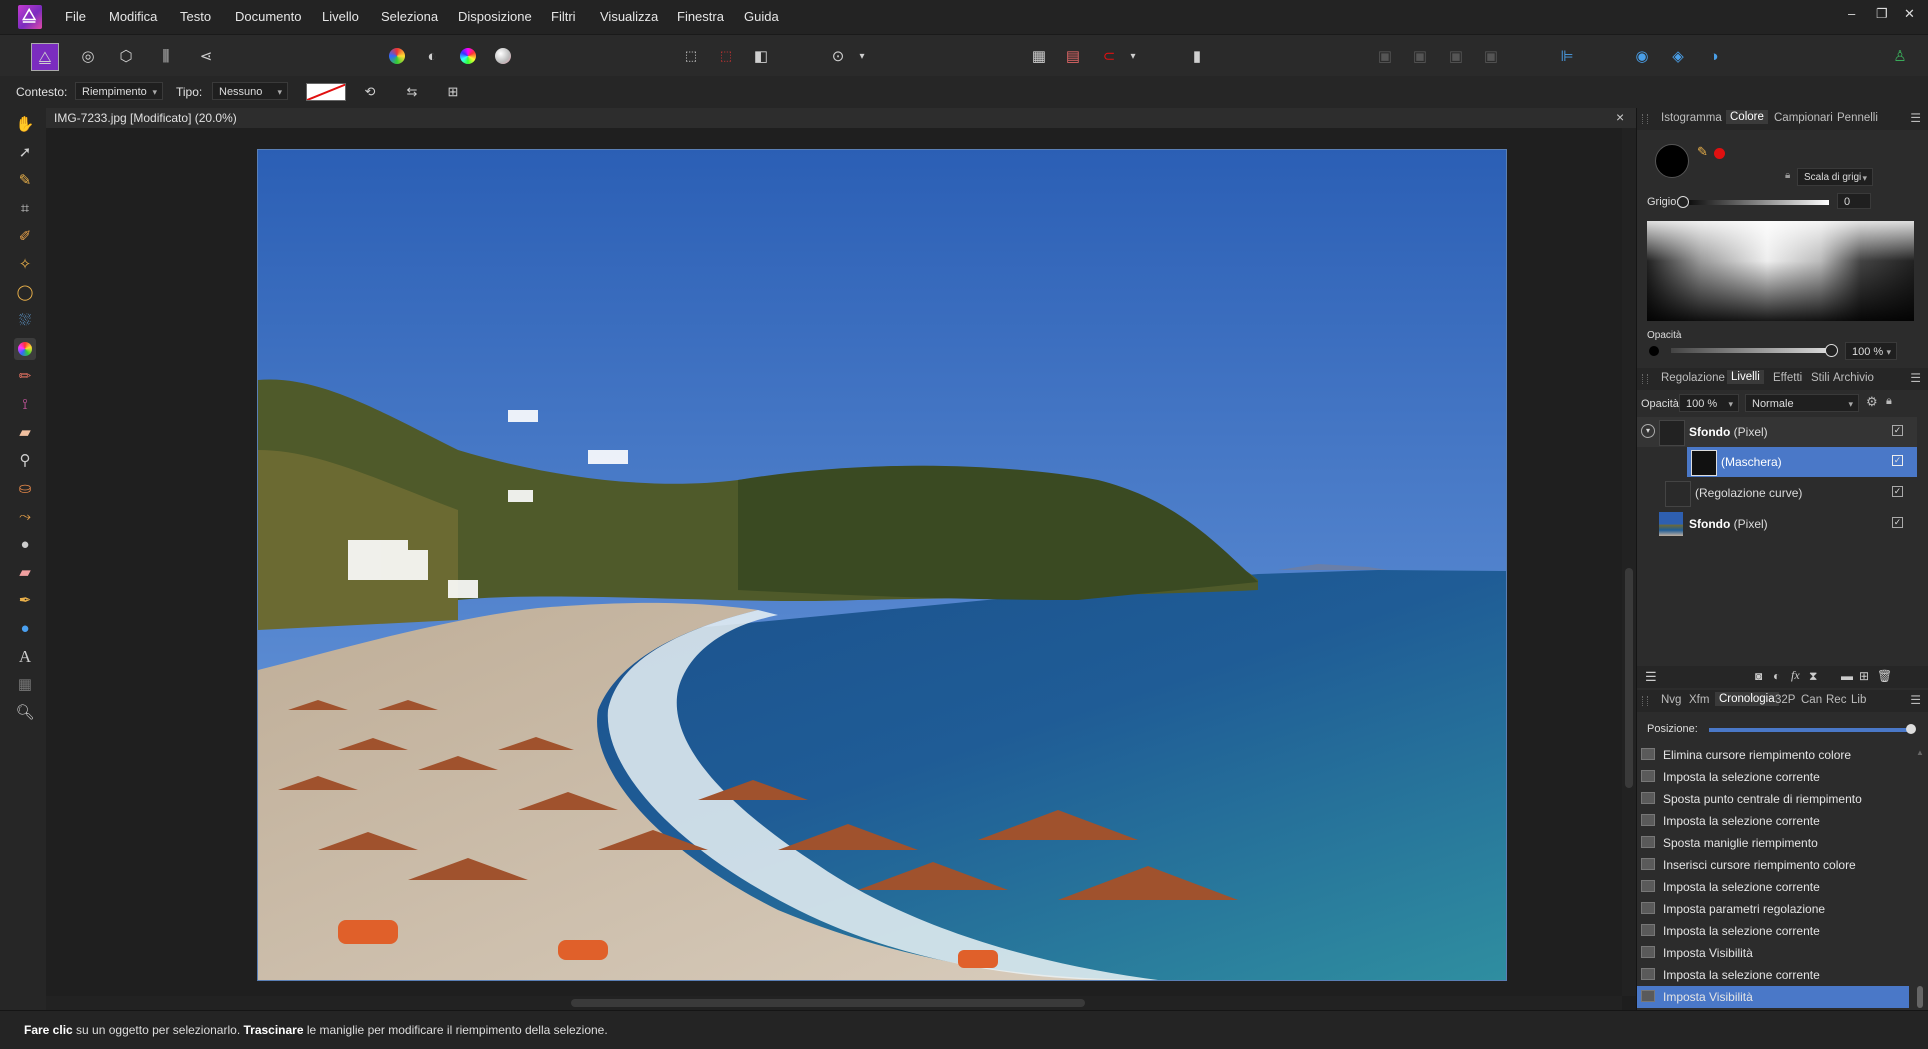  I want to click on history-scrollbar: ▲, so click(1920, 883).